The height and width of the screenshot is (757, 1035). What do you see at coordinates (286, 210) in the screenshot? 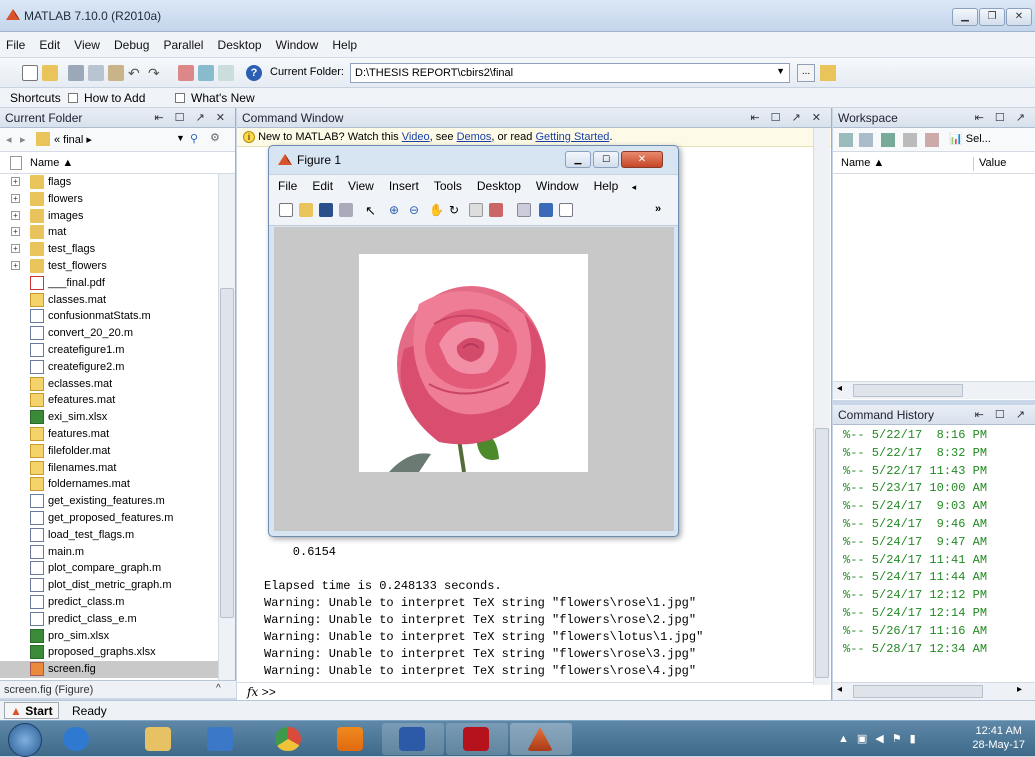
I see `new-figure-icon` at bounding box center [286, 210].